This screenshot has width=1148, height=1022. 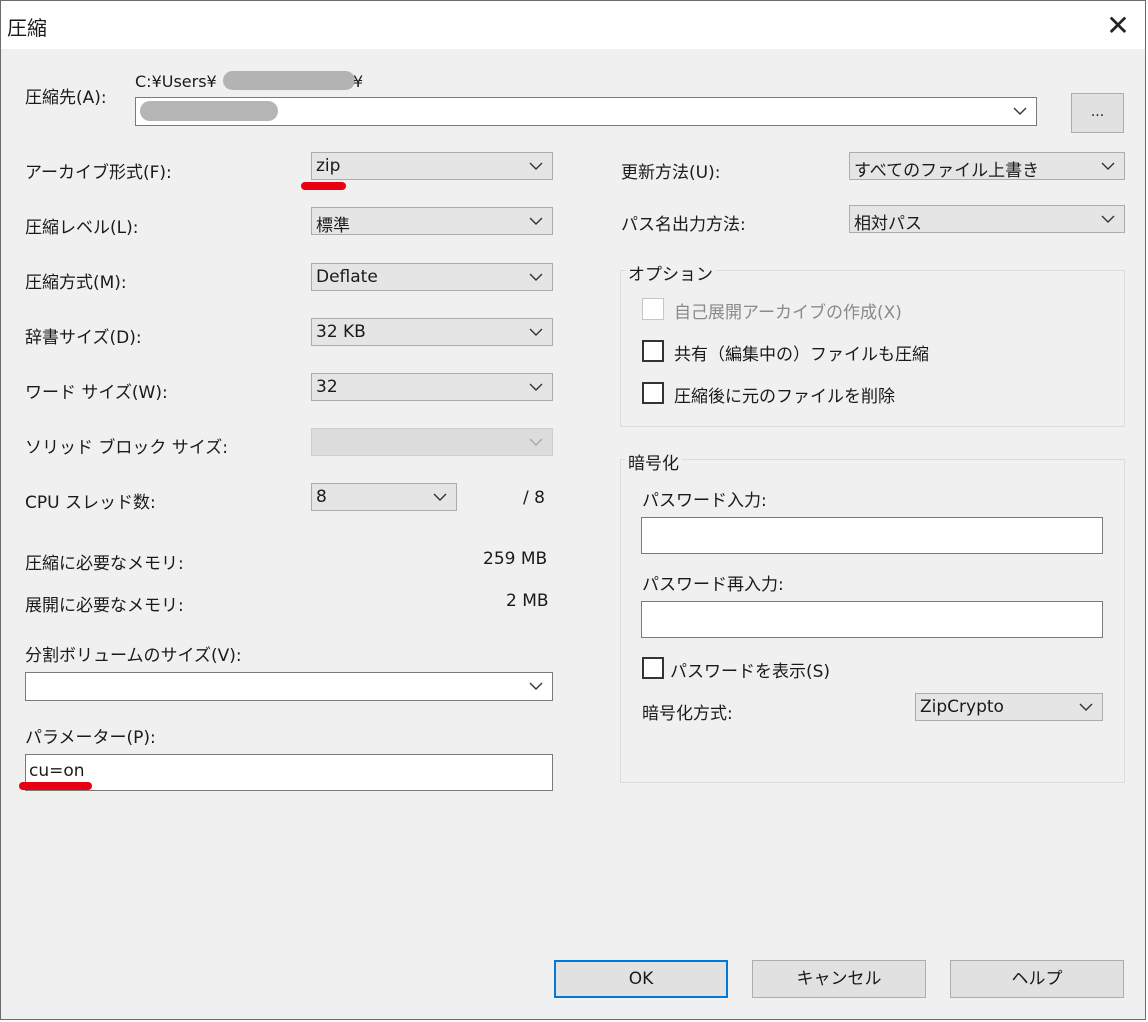 What do you see at coordinates (432, 442) in the screenshot?
I see `solid-block-size-select` at bounding box center [432, 442].